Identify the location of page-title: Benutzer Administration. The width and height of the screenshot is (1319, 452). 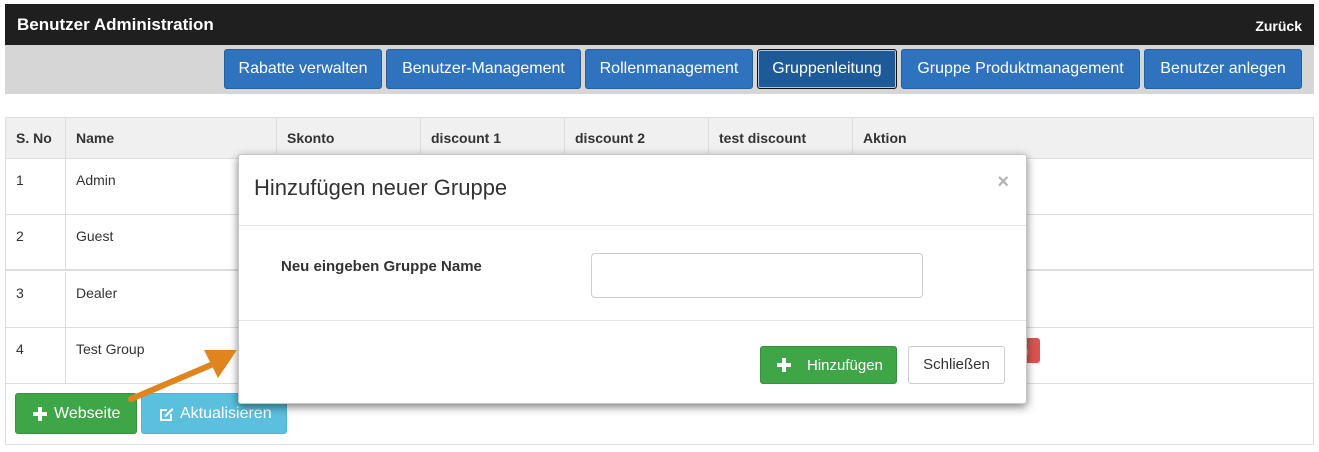
(115, 24).